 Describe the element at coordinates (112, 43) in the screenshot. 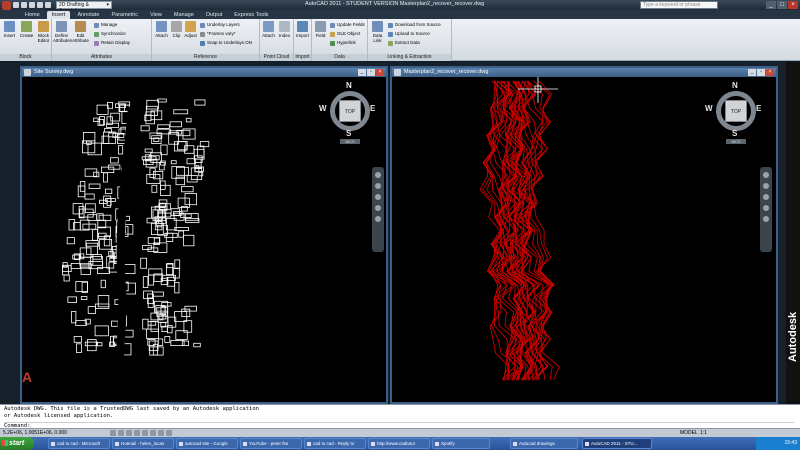

I see `retain-display-button: Retain Display` at that location.